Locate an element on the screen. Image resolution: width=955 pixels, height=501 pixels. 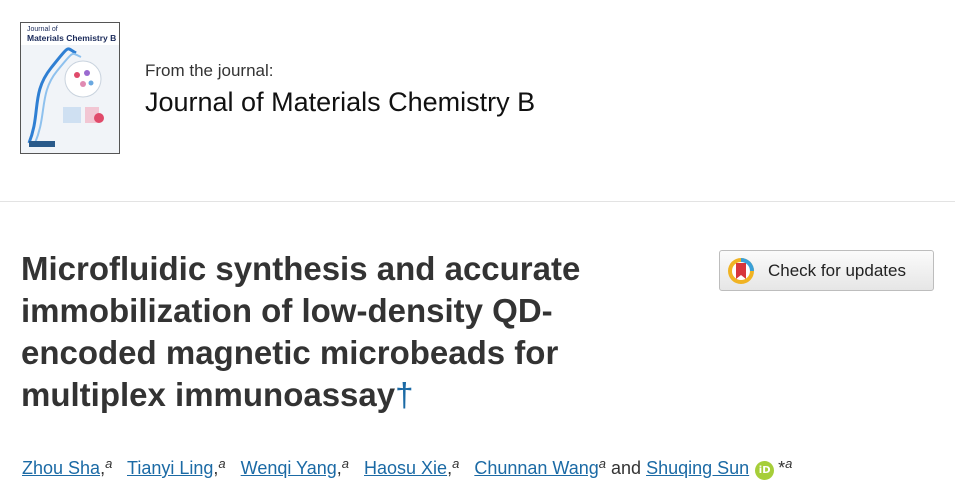
author-link: Chunnan Wang is located at coordinates (536, 468).